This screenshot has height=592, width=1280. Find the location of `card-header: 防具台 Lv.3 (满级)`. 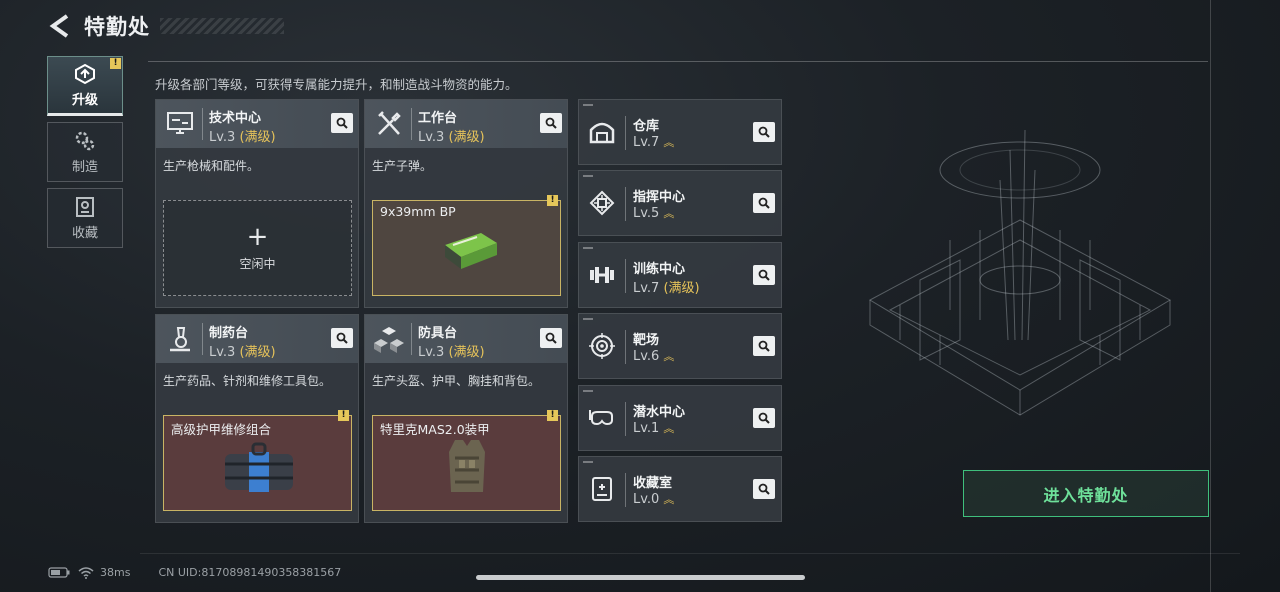

card-header: 防具台 Lv.3 (满级) is located at coordinates (466, 339).